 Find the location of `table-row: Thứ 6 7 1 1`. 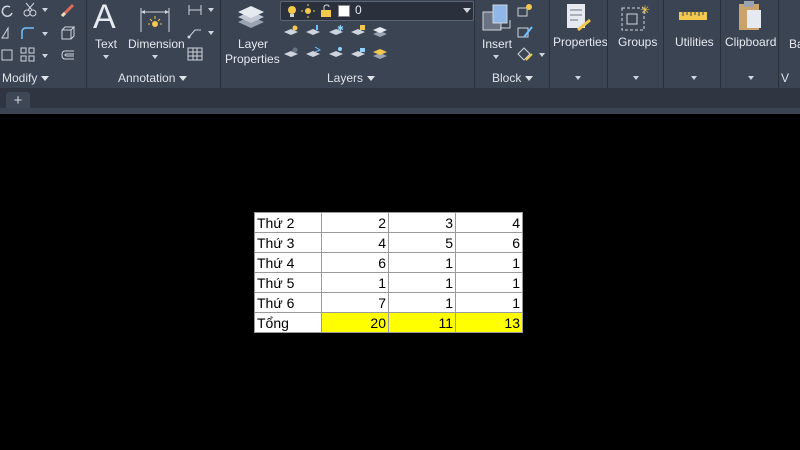

table-row: Thứ 6 7 1 1 is located at coordinates (388, 302).